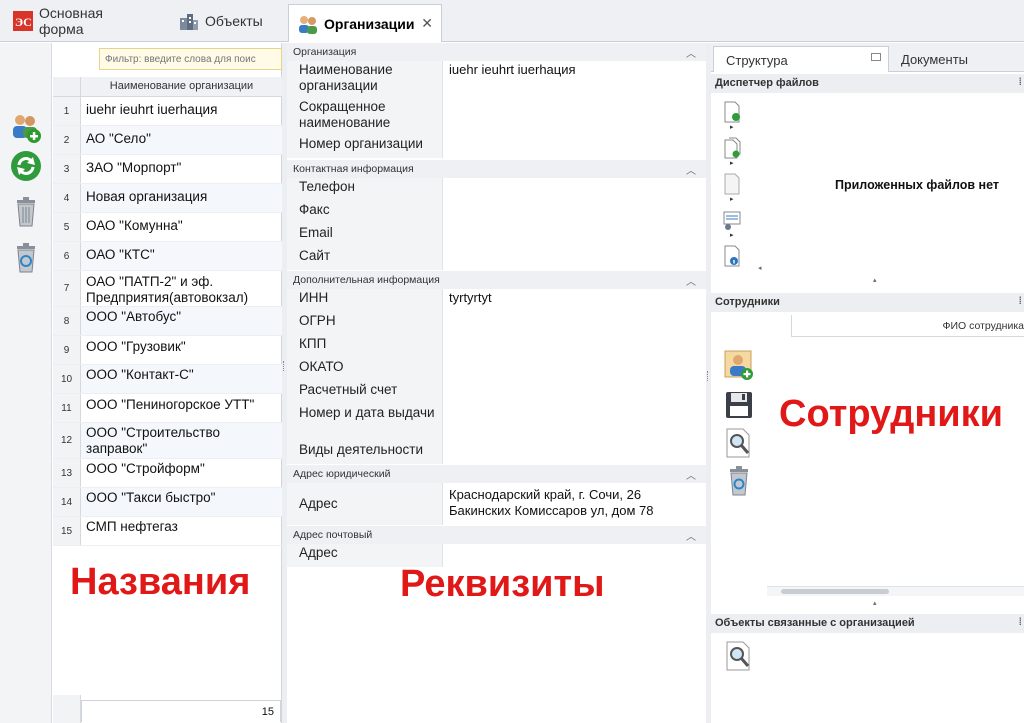  What do you see at coordinates (153, 440) in the screenshot?
I see `org-name: ООО "Строительство заправок"` at bounding box center [153, 440].